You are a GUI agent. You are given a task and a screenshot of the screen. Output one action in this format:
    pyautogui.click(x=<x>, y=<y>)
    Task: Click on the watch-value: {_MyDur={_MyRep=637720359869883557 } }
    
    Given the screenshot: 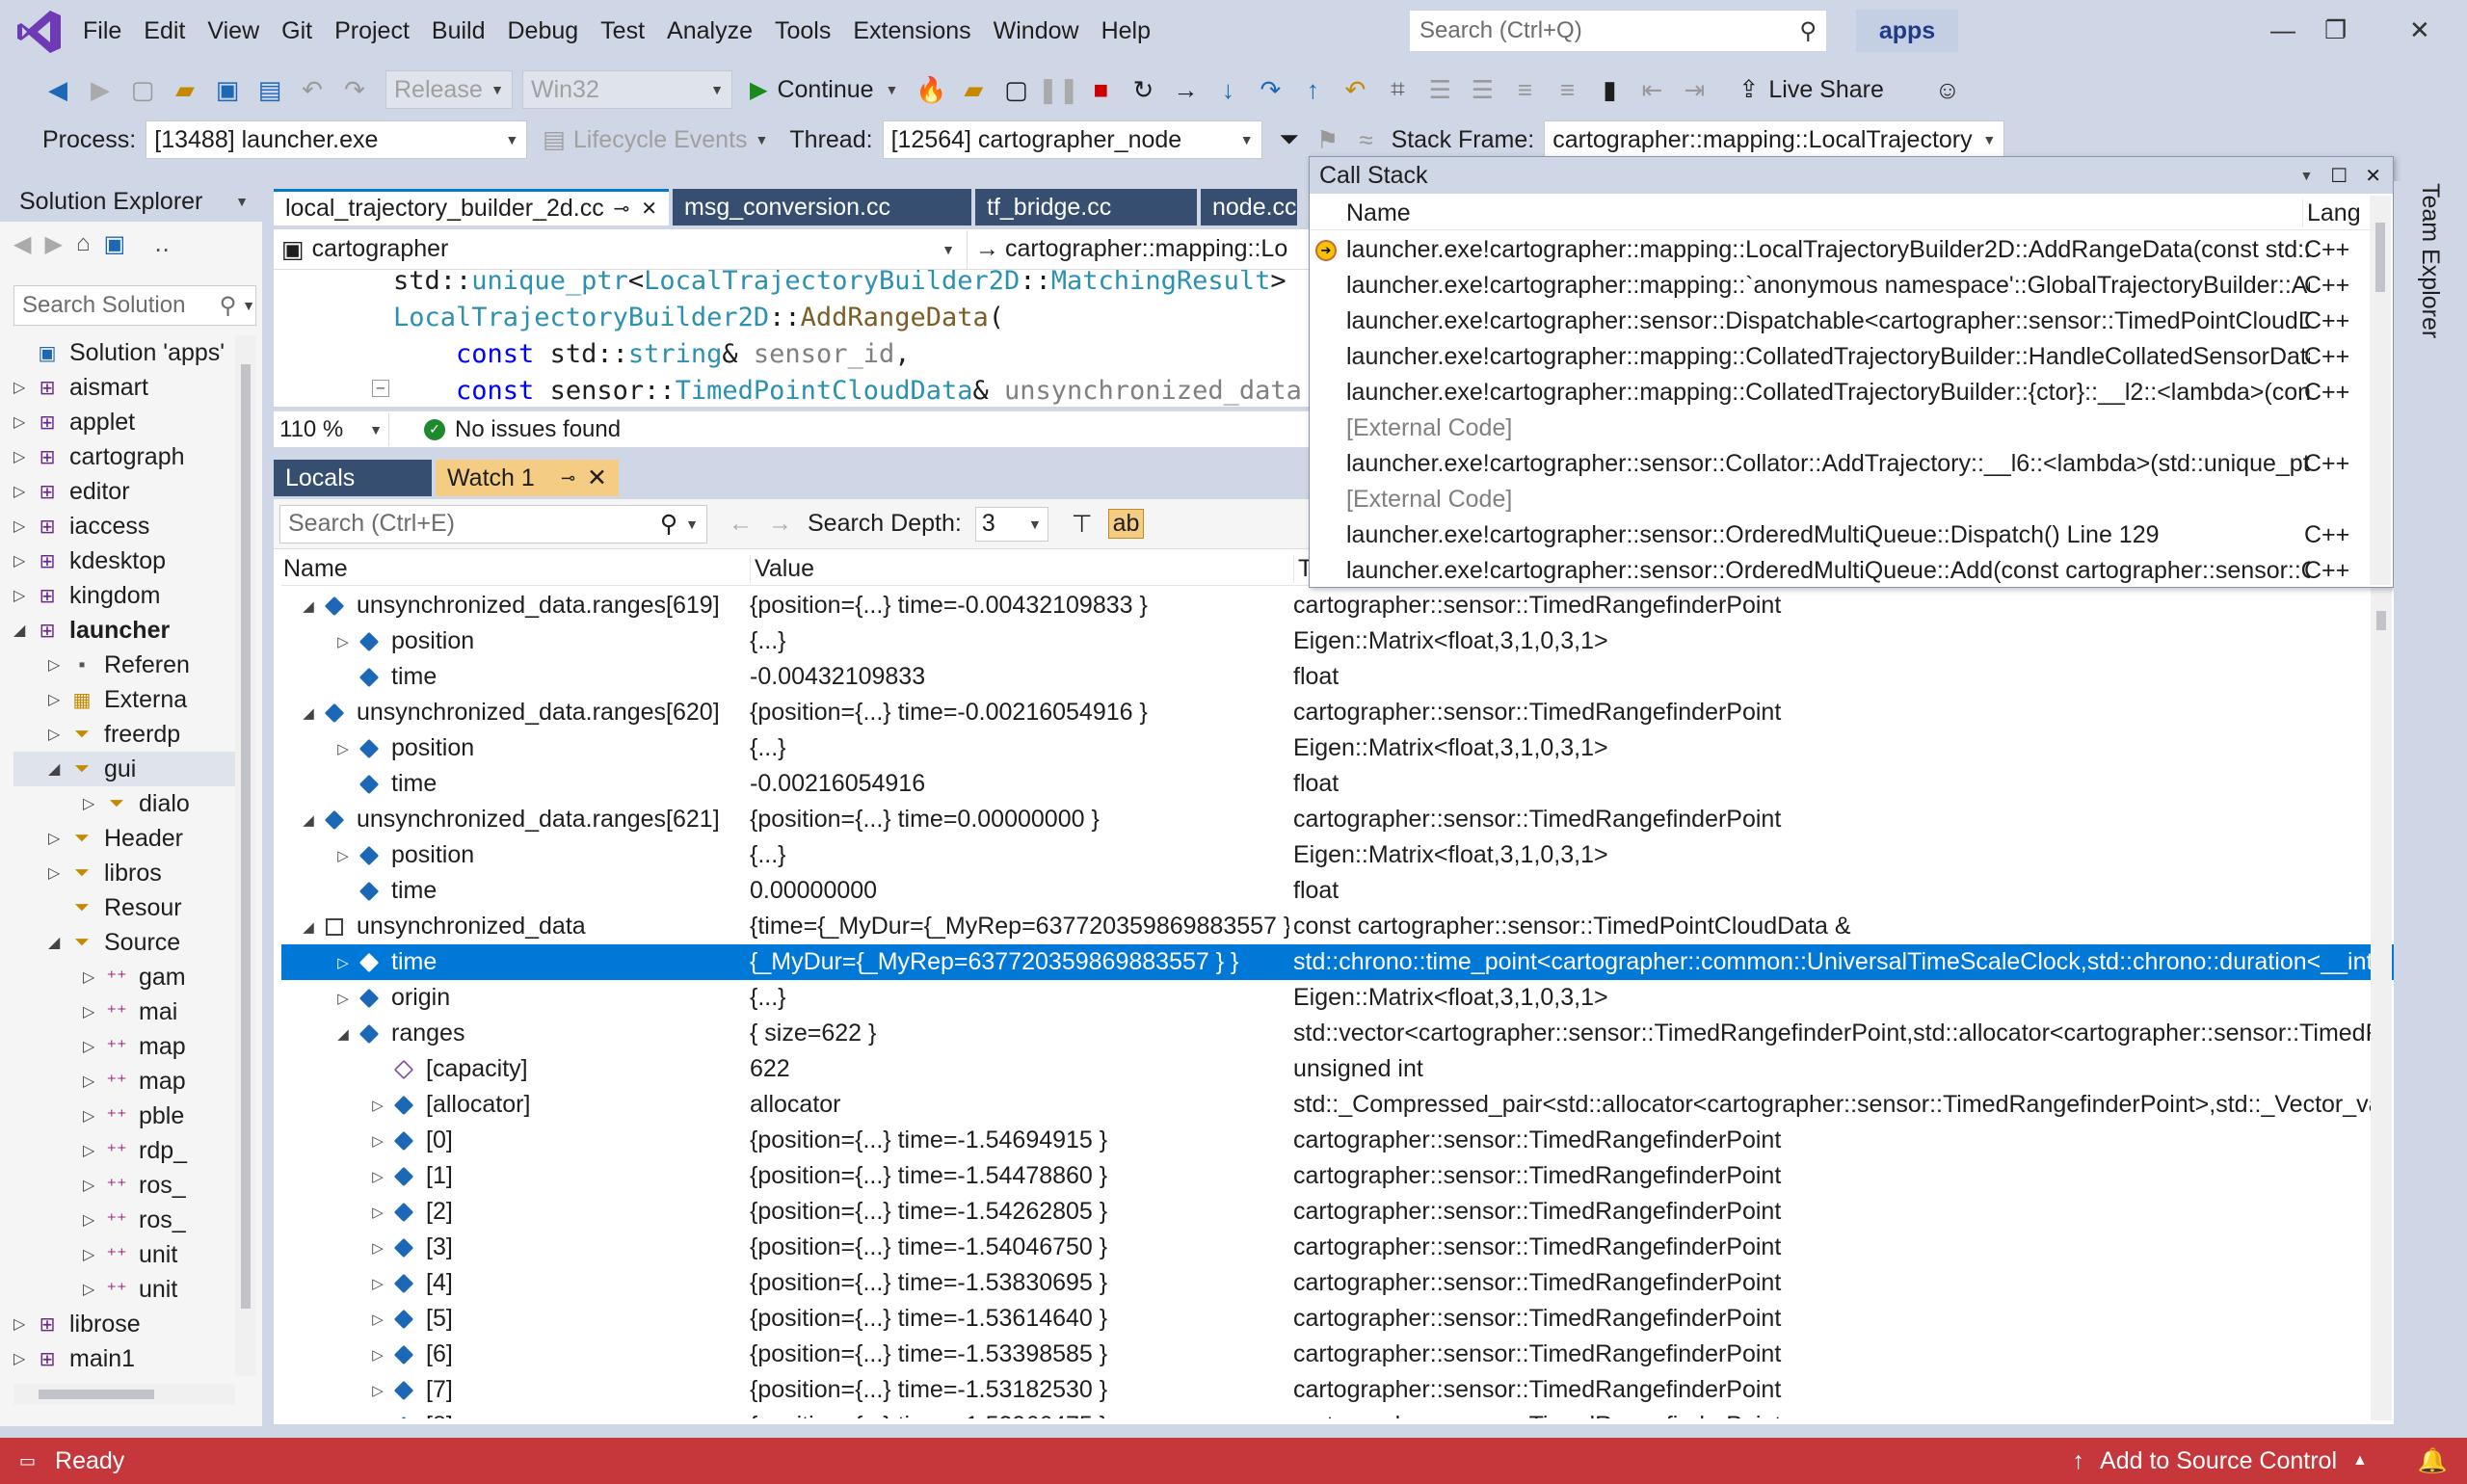 What is the action you would take?
    pyautogui.click(x=1019, y=962)
    